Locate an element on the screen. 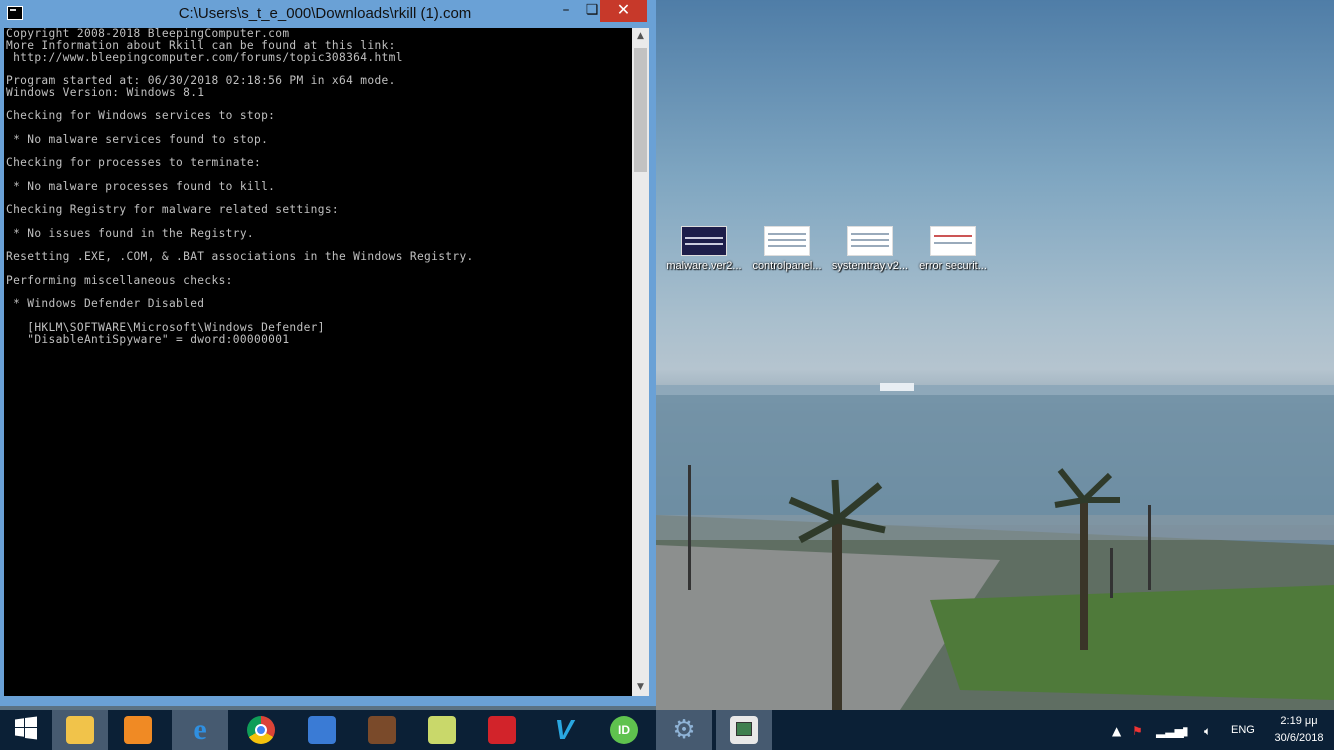 The height and width of the screenshot is (750, 1334). scroll-down-arrow-icon: ▼ is located at coordinates (640, 687).